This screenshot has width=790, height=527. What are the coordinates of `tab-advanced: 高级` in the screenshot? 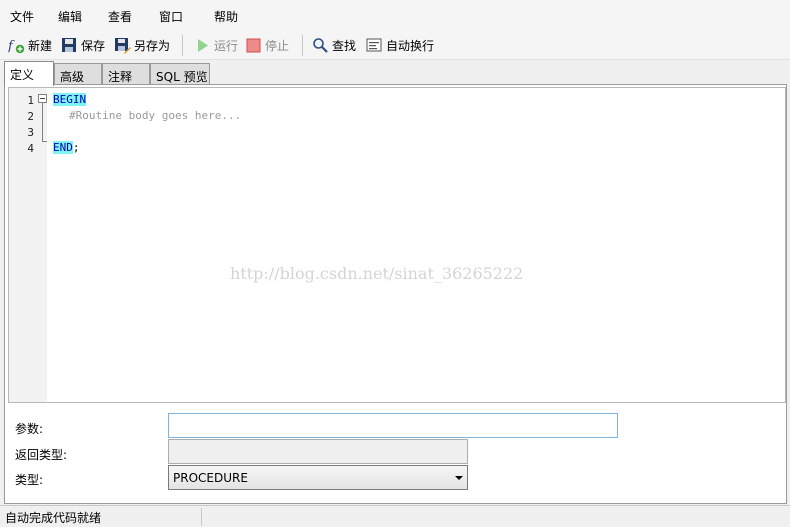 It's located at (78, 74).